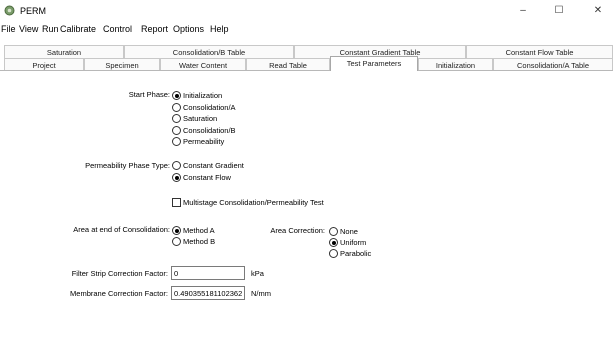 The height and width of the screenshot is (339, 613). Describe the element at coordinates (176, 241) in the screenshot. I see `method-b-radio` at that location.